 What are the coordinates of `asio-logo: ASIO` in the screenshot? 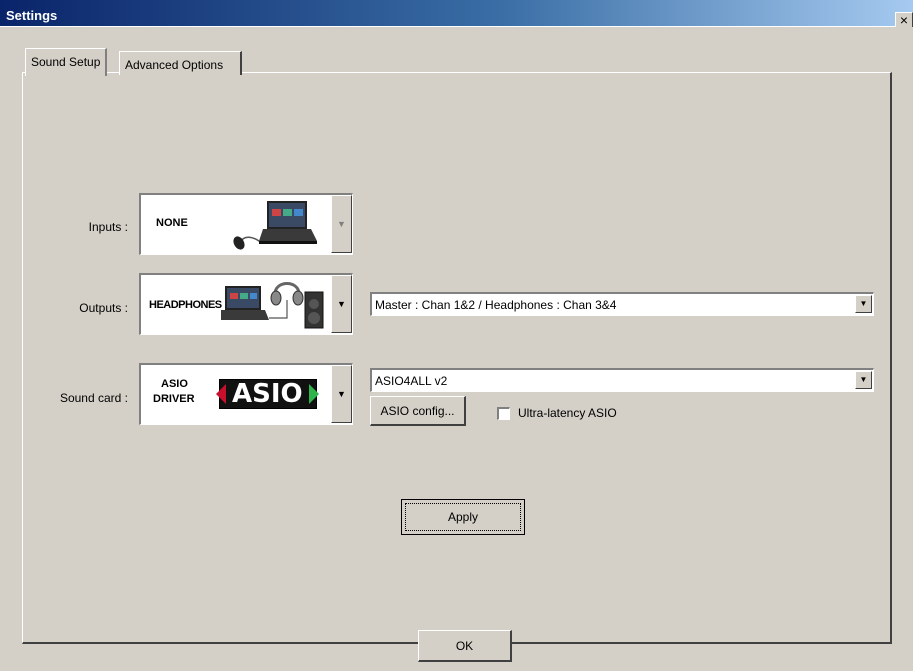 It's located at (267, 394).